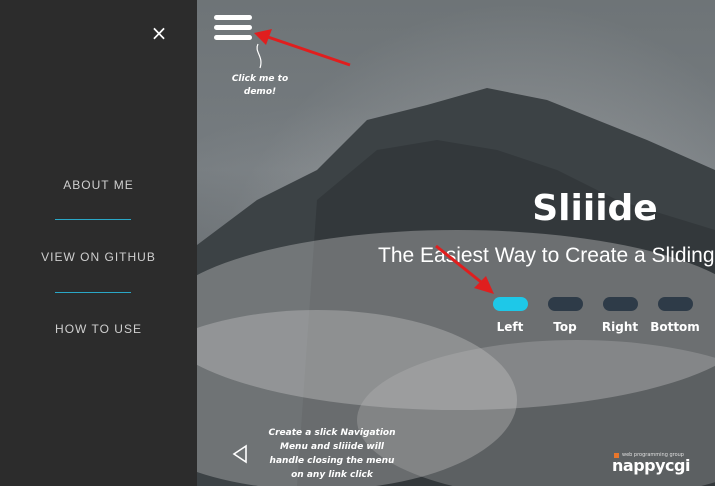  What do you see at coordinates (98, 329) in the screenshot?
I see `sidebar-item-how-to-use: HOW TO USE` at bounding box center [98, 329].